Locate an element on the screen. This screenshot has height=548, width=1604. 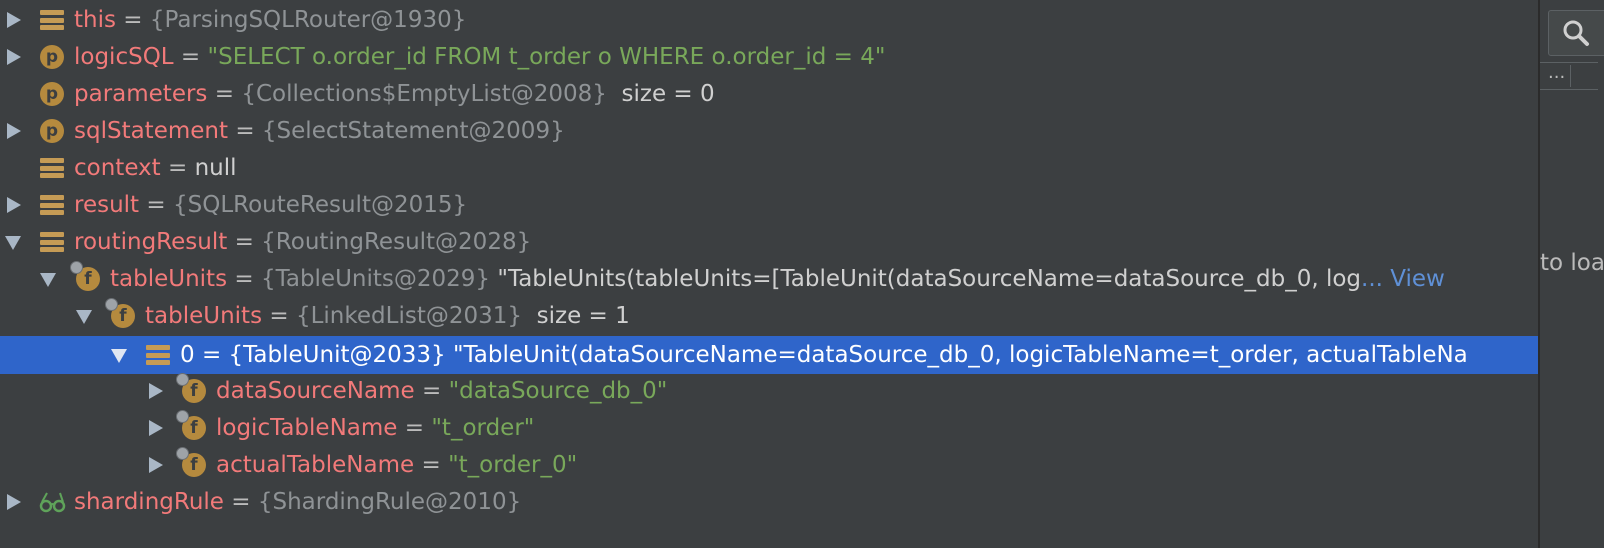
var-ref: {SelectStatement@2009} is located at coordinates (413, 131).